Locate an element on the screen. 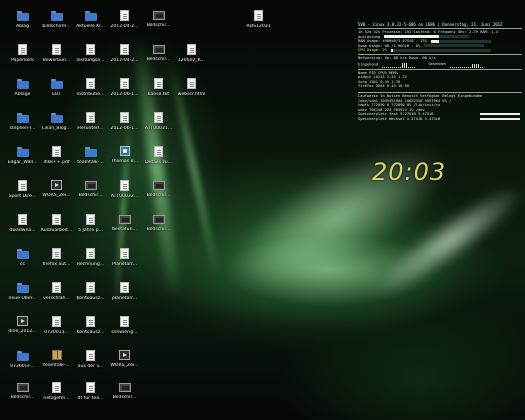 The width and height of the screenshot is (525, 420). desktop-icon: webscr.html is located at coordinates (191, 94).